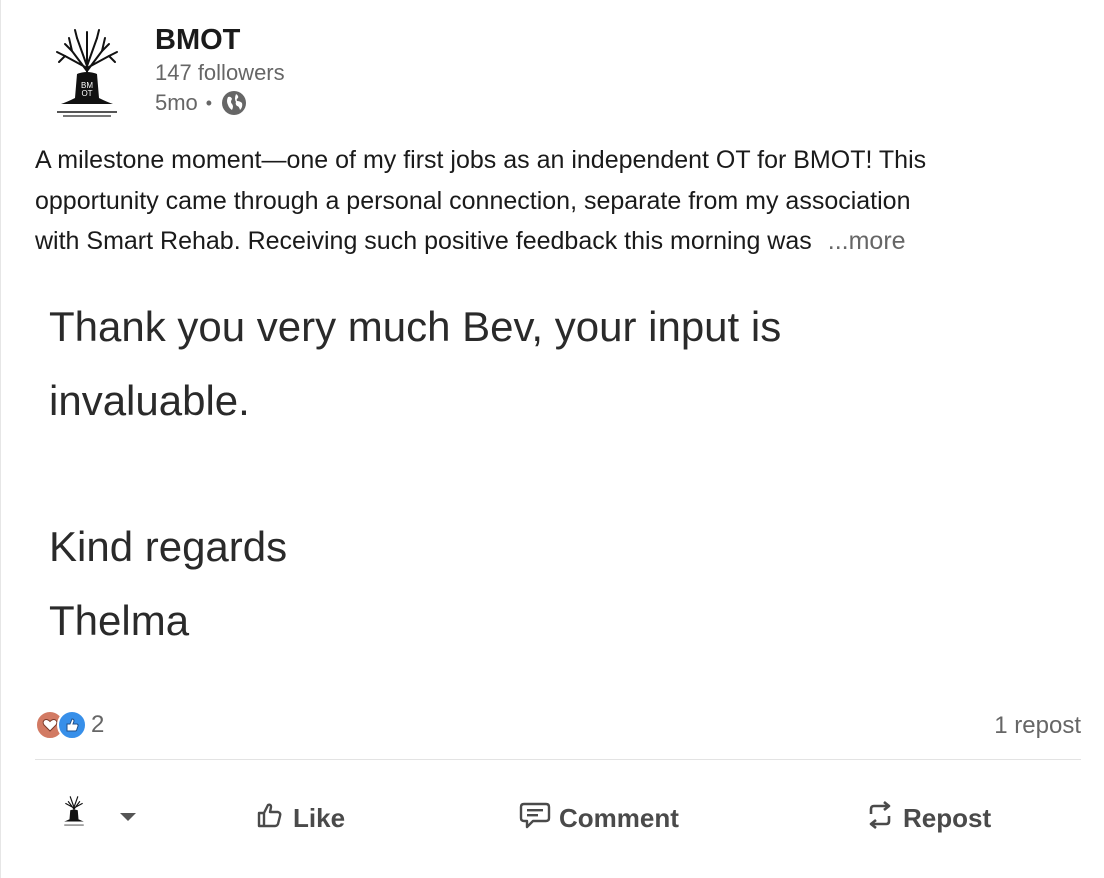 The image size is (1104, 878). I want to click on comment-button: Comment, so click(599, 818).